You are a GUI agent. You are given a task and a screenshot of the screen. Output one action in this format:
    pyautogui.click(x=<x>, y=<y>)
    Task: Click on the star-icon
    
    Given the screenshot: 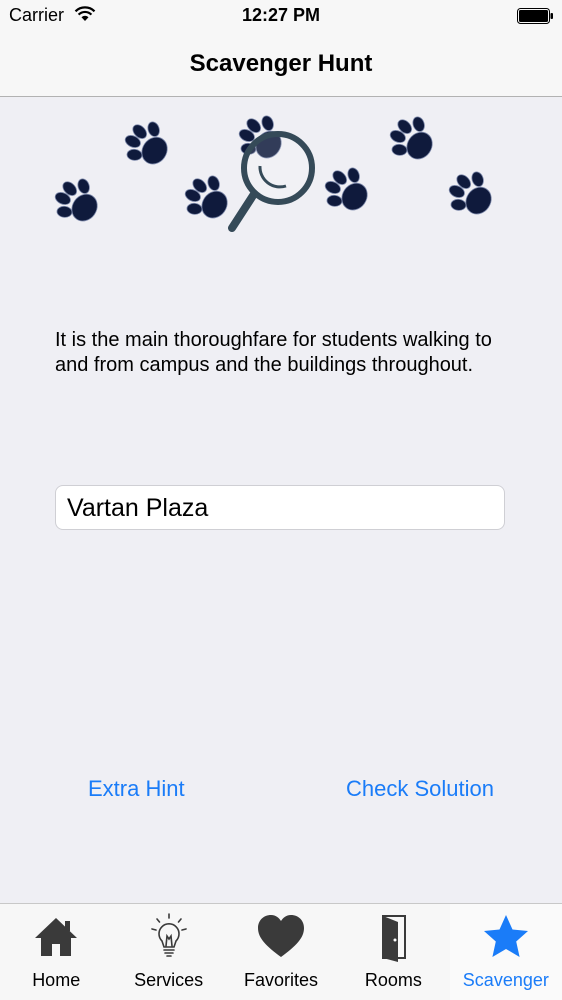 What is the action you would take?
    pyautogui.click(x=505, y=936)
    